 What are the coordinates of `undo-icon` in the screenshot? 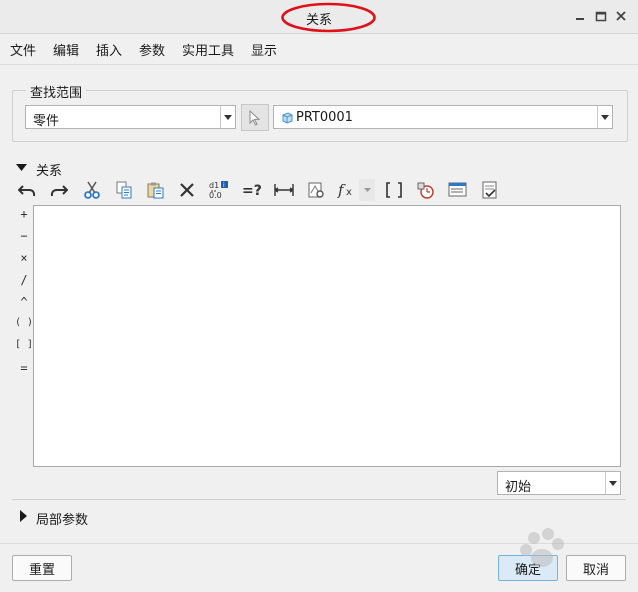 It's located at (27, 190).